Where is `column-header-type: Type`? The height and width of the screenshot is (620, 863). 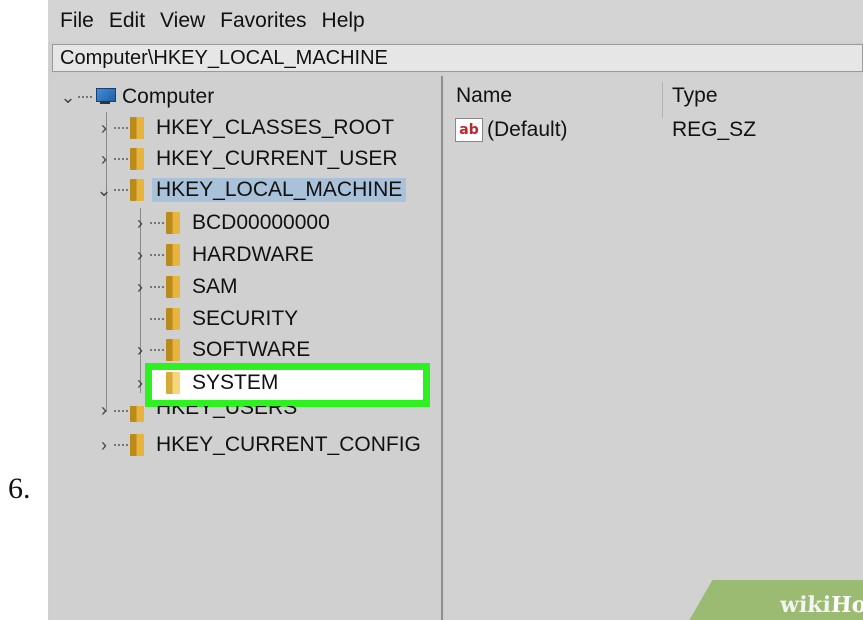 column-header-type: Type is located at coordinates (695, 96).